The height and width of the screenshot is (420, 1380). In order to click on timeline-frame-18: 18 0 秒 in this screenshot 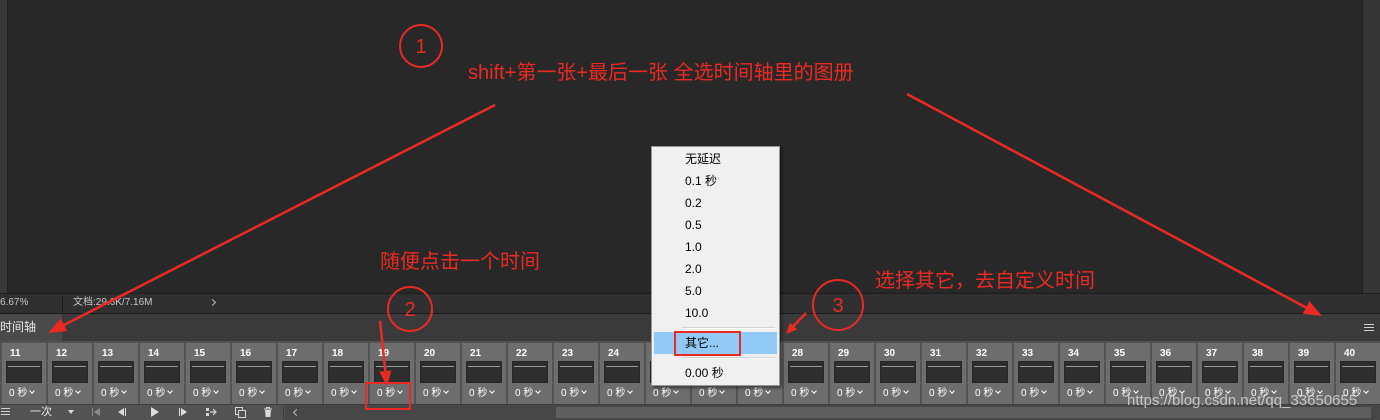, I will do `click(346, 373)`.